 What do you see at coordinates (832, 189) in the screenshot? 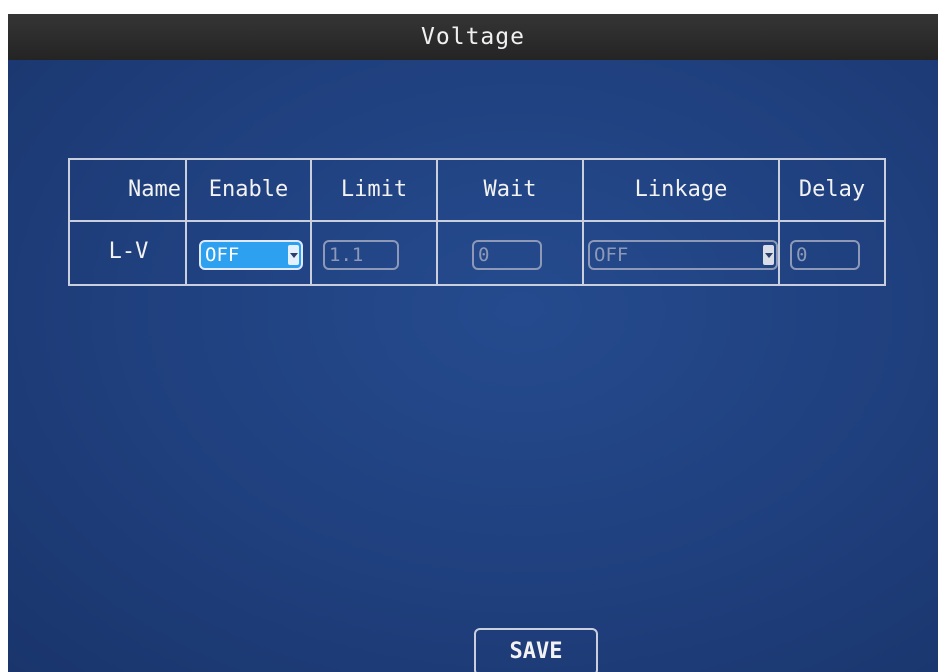
I see `header-delay: Delay` at bounding box center [832, 189].